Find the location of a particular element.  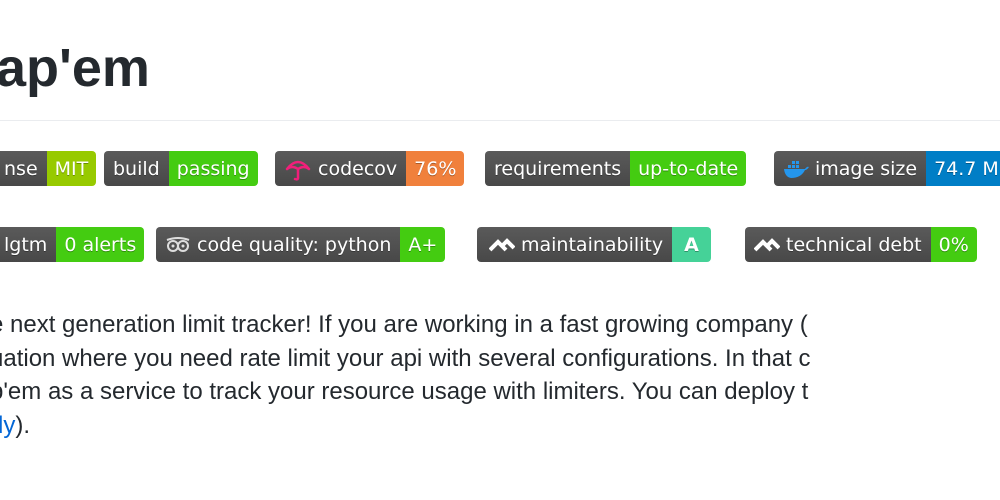

paragraph-line: dy). is located at coordinates (405, 426).